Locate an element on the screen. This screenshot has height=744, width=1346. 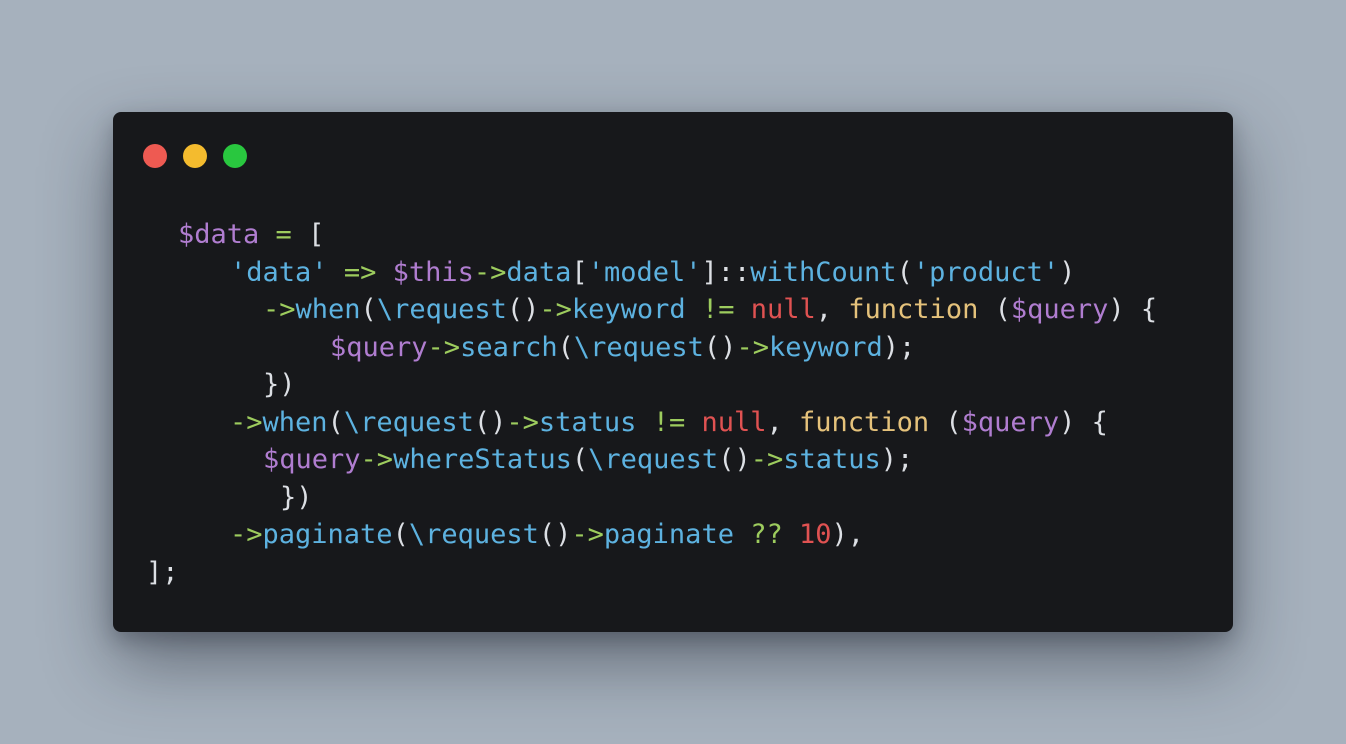
close-dot-icon is located at coordinates (155, 156).